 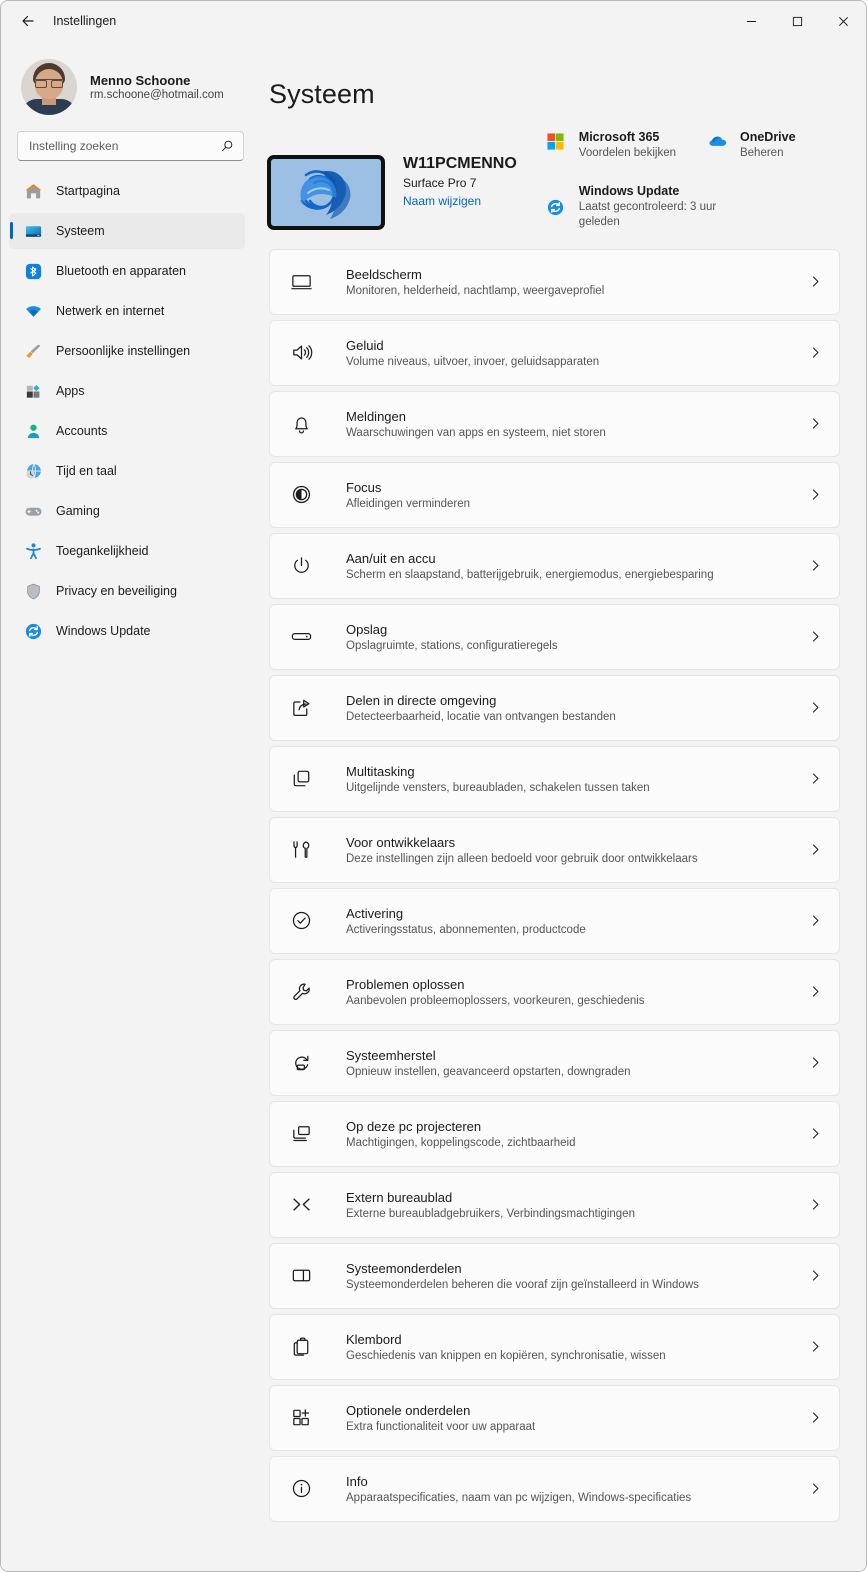 What do you see at coordinates (414, 1126) in the screenshot?
I see `row-title: Op deze pc projecteren` at bounding box center [414, 1126].